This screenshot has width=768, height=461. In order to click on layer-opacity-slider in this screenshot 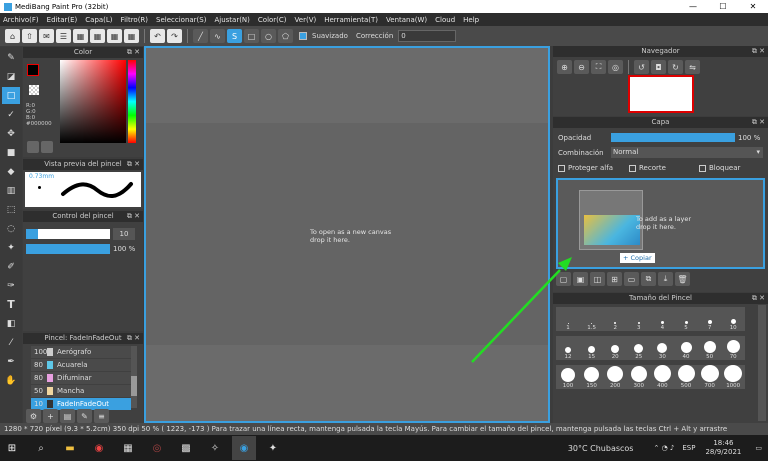, I will do `click(673, 137)`.